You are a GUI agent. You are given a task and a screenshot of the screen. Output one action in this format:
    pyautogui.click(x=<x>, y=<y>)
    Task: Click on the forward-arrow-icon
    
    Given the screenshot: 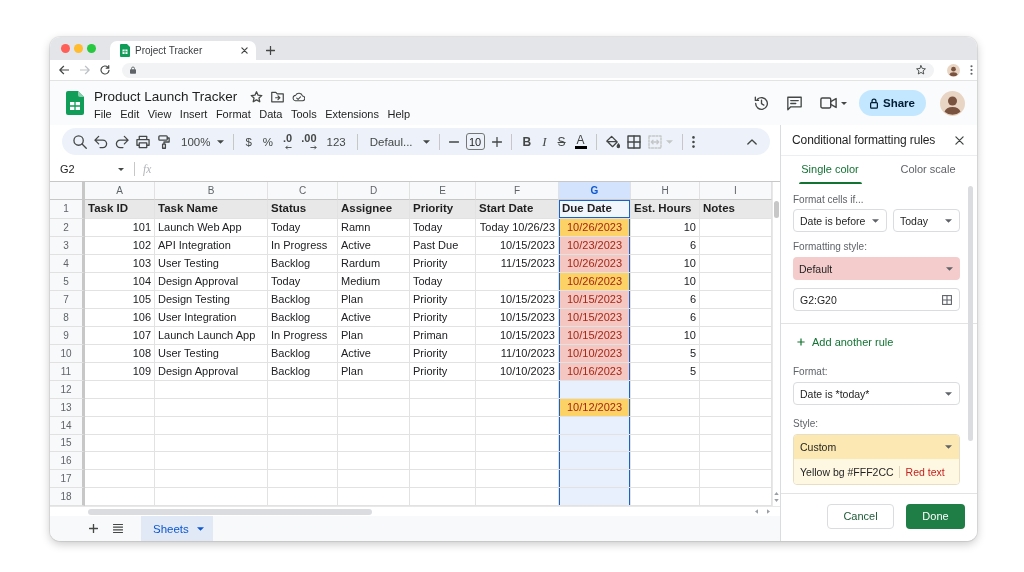 What is the action you would take?
    pyautogui.click(x=84, y=70)
    